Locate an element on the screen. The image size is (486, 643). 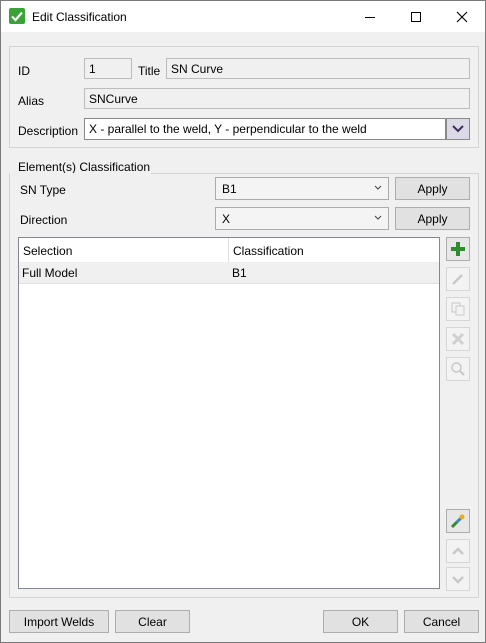
direction-select: X is located at coordinates (302, 218).